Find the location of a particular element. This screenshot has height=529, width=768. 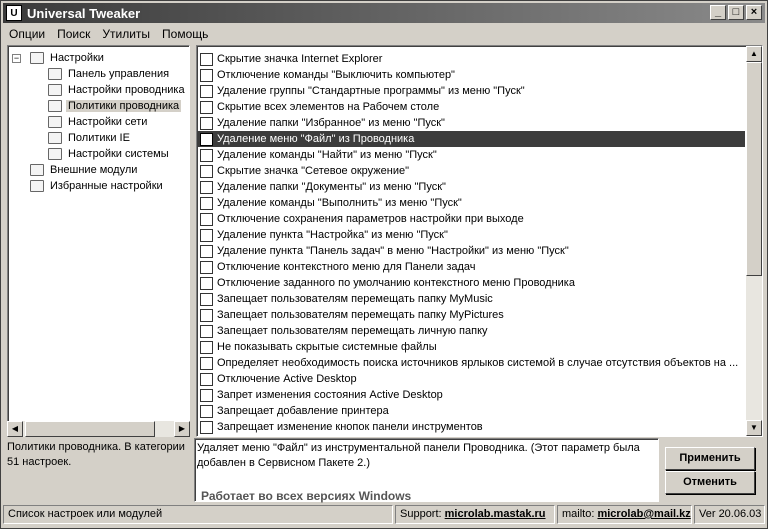

list-vertical-scrollbar: ▲ ▼ is located at coordinates (754, 241).